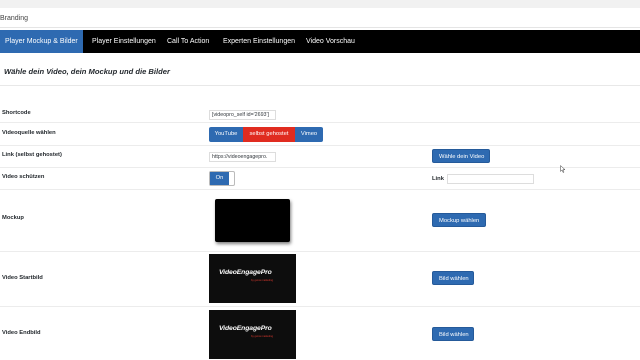 The width and height of the screenshot is (640, 360). What do you see at coordinates (320, 20) in the screenshot?
I see `branding-bar: Branding` at bounding box center [320, 20].